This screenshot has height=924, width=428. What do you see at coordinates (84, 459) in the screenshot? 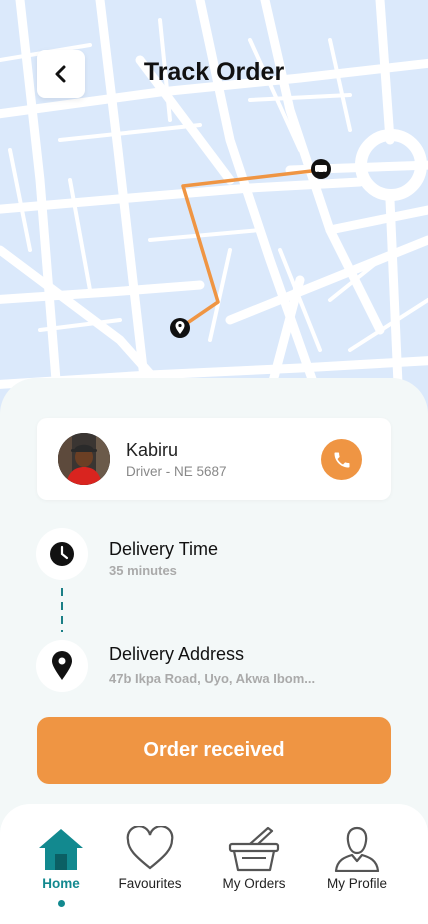
I see `driver-avatar` at bounding box center [84, 459].